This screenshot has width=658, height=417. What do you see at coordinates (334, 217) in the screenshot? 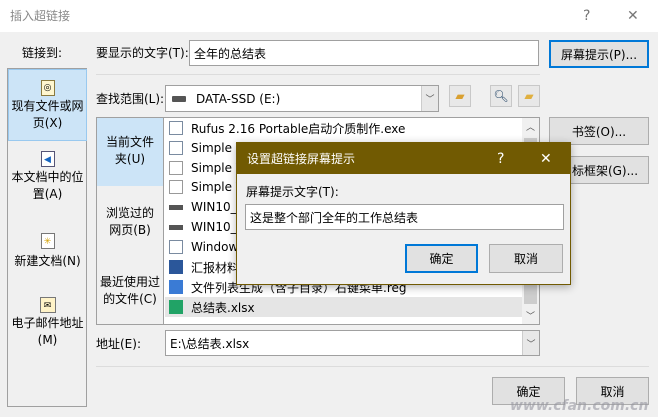
I see `screentip-text-value: 这是整个部门全年的工作总结表` at bounding box center [334, 217].